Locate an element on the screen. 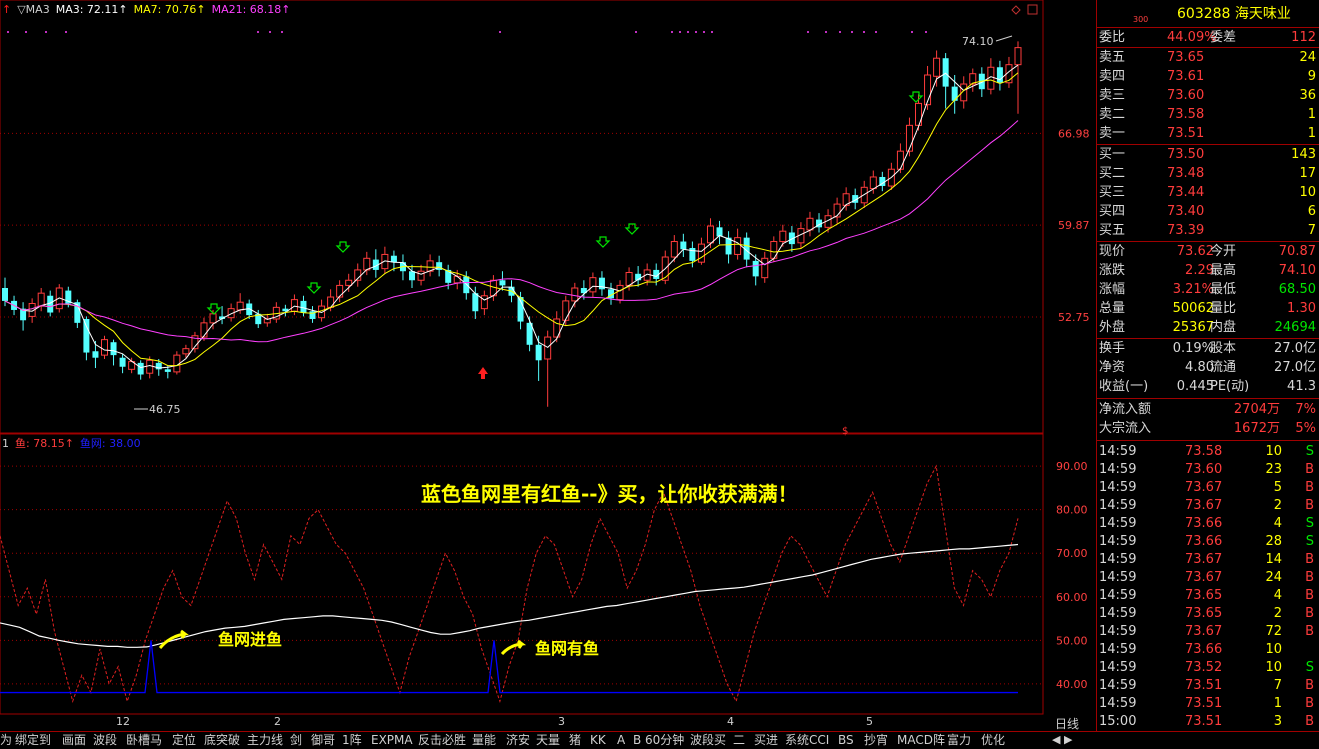 This screenshot has width=1319, height=749. quote-value: 70.87 is located at coordinates (1297, 251).